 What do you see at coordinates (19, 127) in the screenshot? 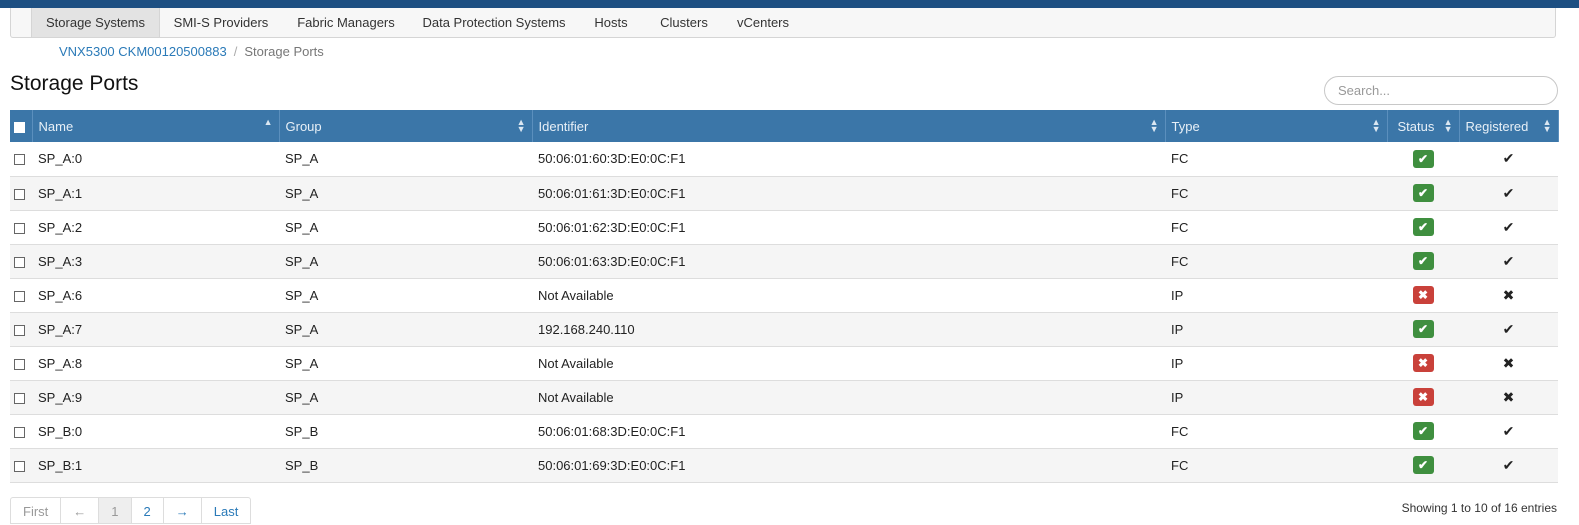
I see `select-all-checkbox` at bounding box center [19, 127].